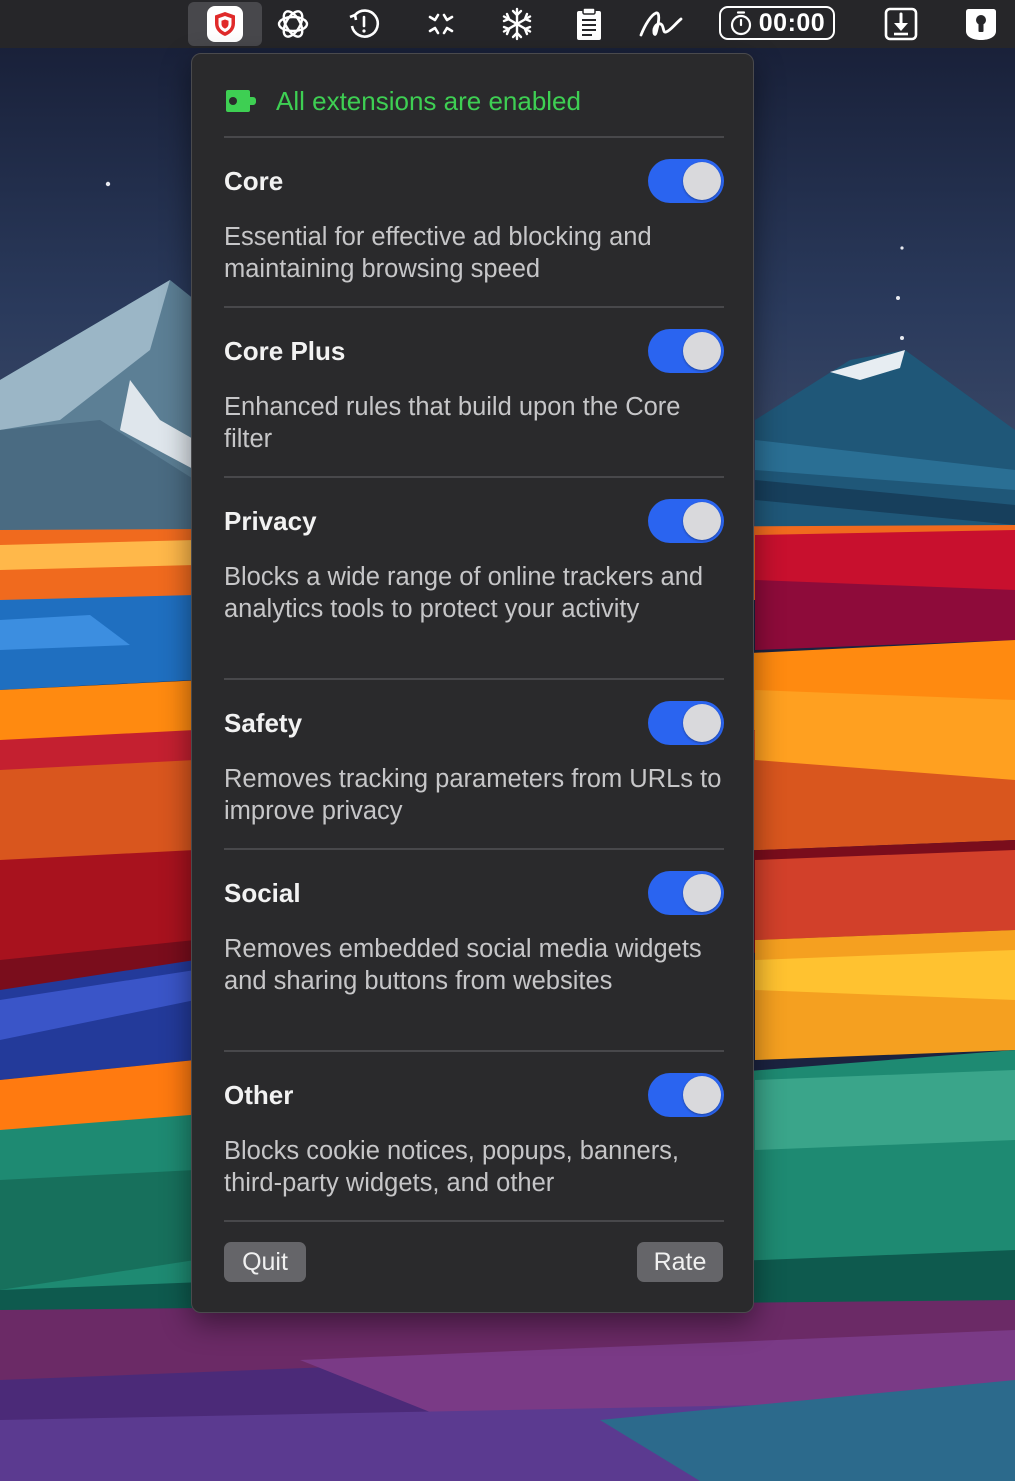 The width and height of the screenshot is (1015, 1481). I want to click on shrink-arrows-icon, so click(441, 24).